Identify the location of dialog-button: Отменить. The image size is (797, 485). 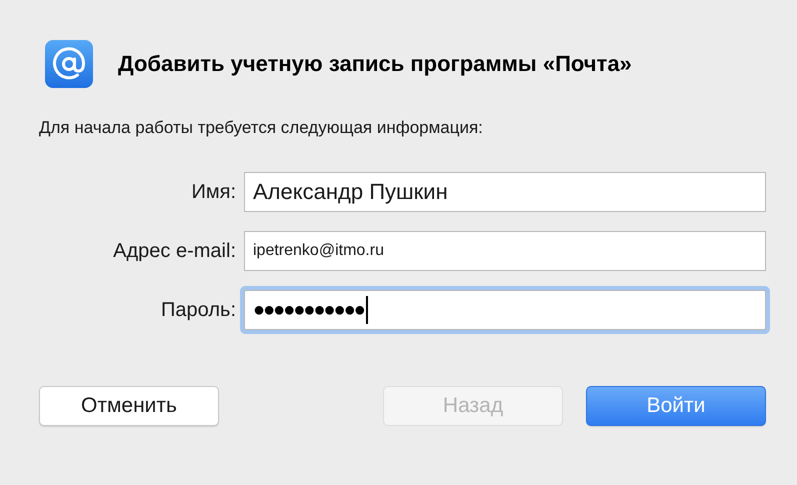
(129, 406).